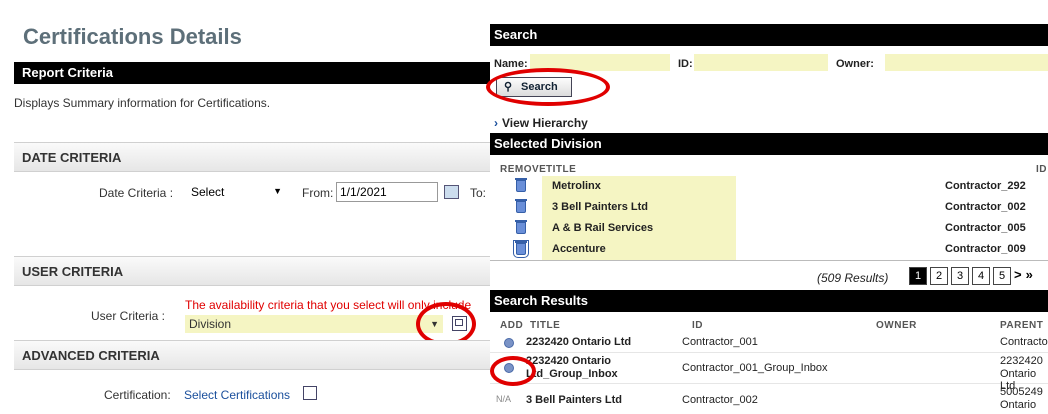  I want to click on id-label: ID:, so click(685, 64).